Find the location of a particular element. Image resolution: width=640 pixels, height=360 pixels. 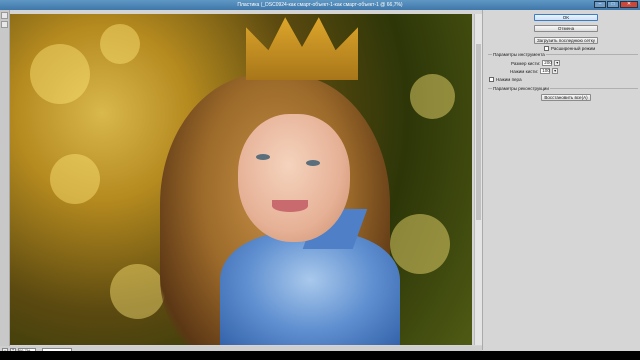

restore-all-button: Восстановить все(A) is located at coordinates (566, 97).